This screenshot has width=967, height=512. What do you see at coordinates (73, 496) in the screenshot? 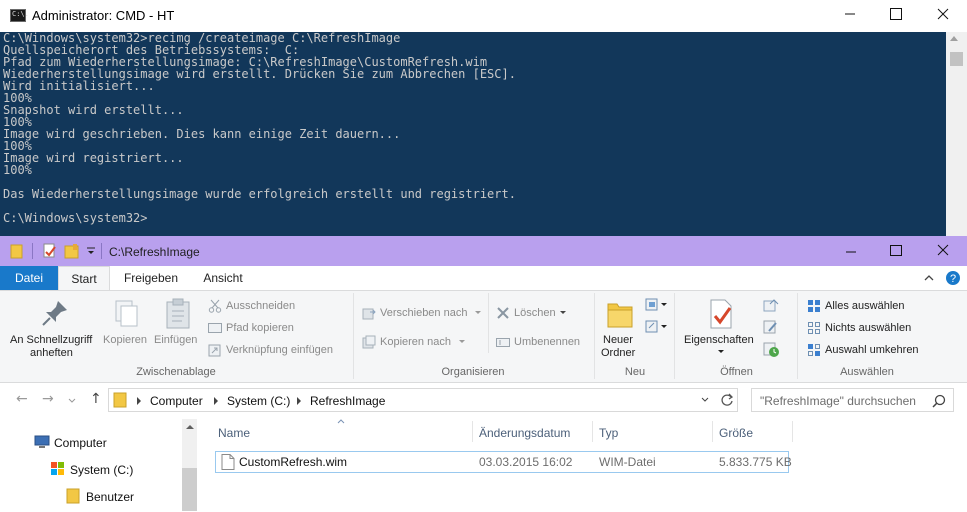
I see `folder-icon` at bounding box center [73, 496].